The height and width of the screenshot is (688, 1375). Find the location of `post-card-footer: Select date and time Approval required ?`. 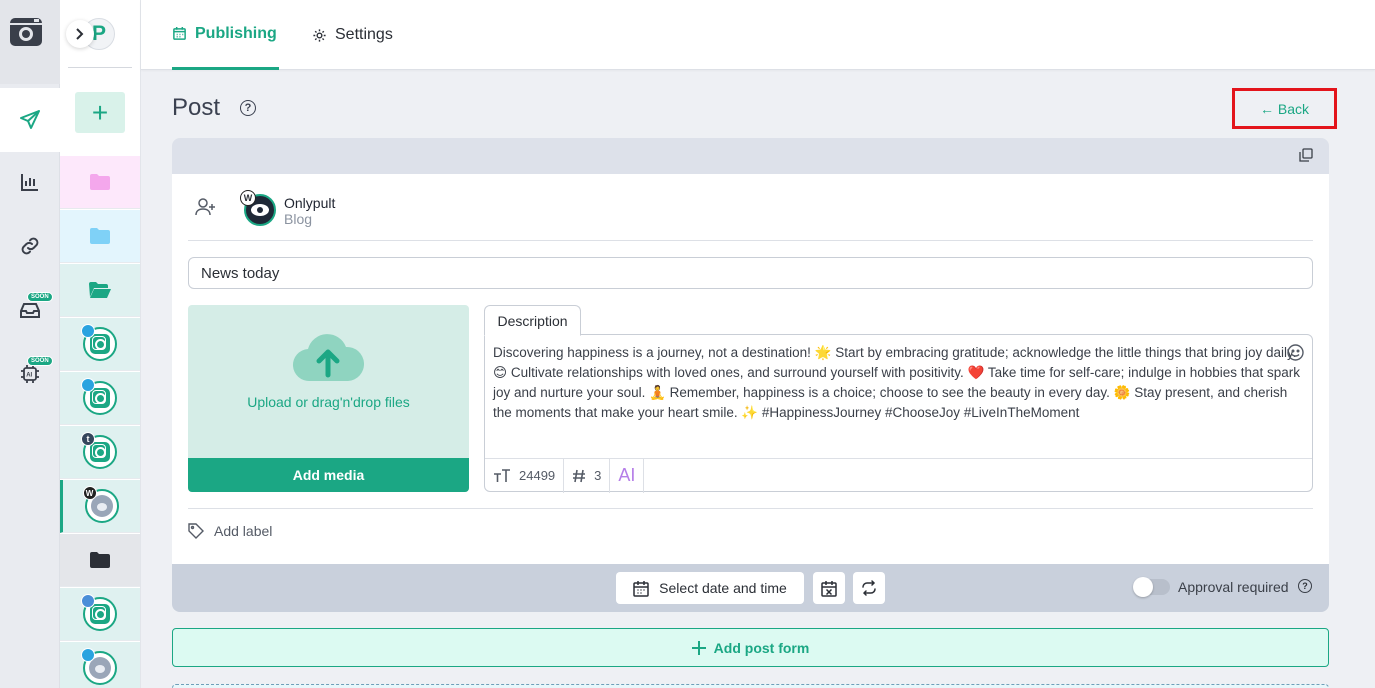

post-card-footer: Select date and time Approval required ? is located at coordinates (750, 588).